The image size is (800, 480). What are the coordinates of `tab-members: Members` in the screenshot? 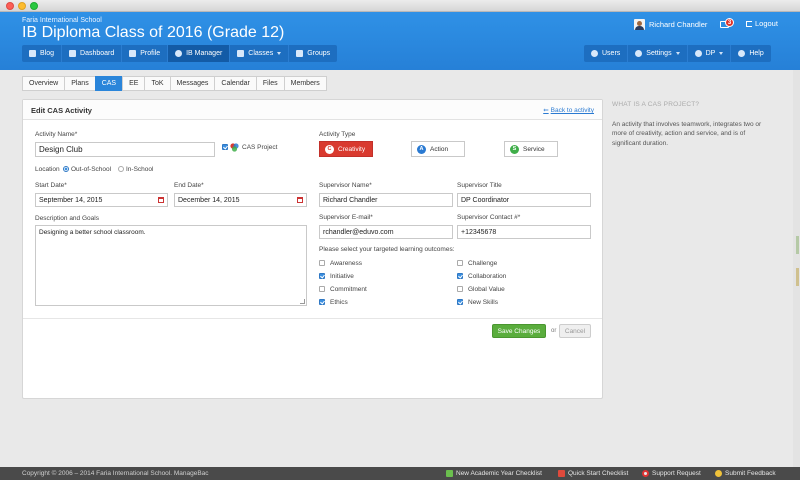 It's located at (305, 83).